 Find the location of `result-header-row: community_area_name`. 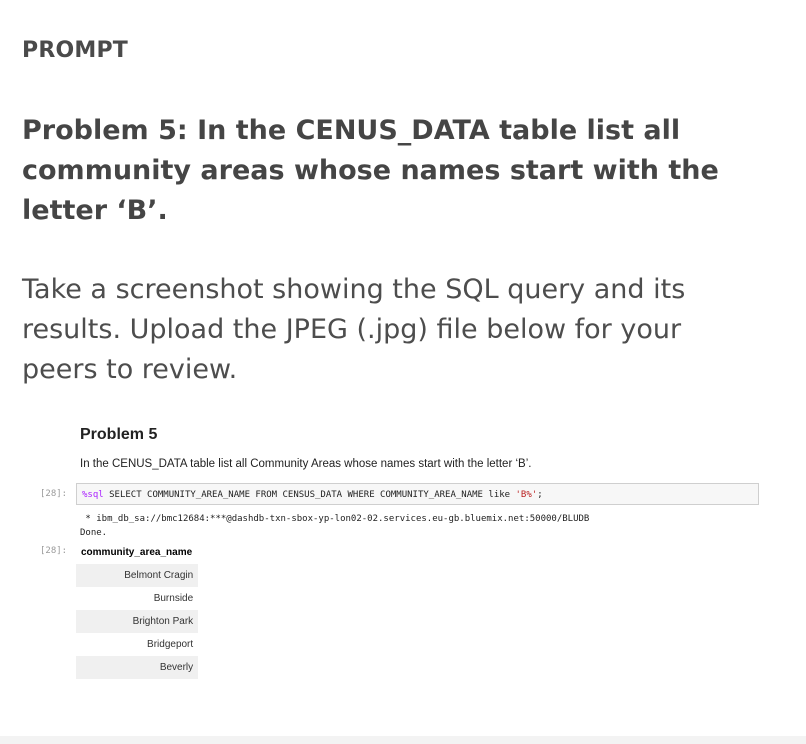

result-header-row: community_area_name is located at coordinates (137, 553).